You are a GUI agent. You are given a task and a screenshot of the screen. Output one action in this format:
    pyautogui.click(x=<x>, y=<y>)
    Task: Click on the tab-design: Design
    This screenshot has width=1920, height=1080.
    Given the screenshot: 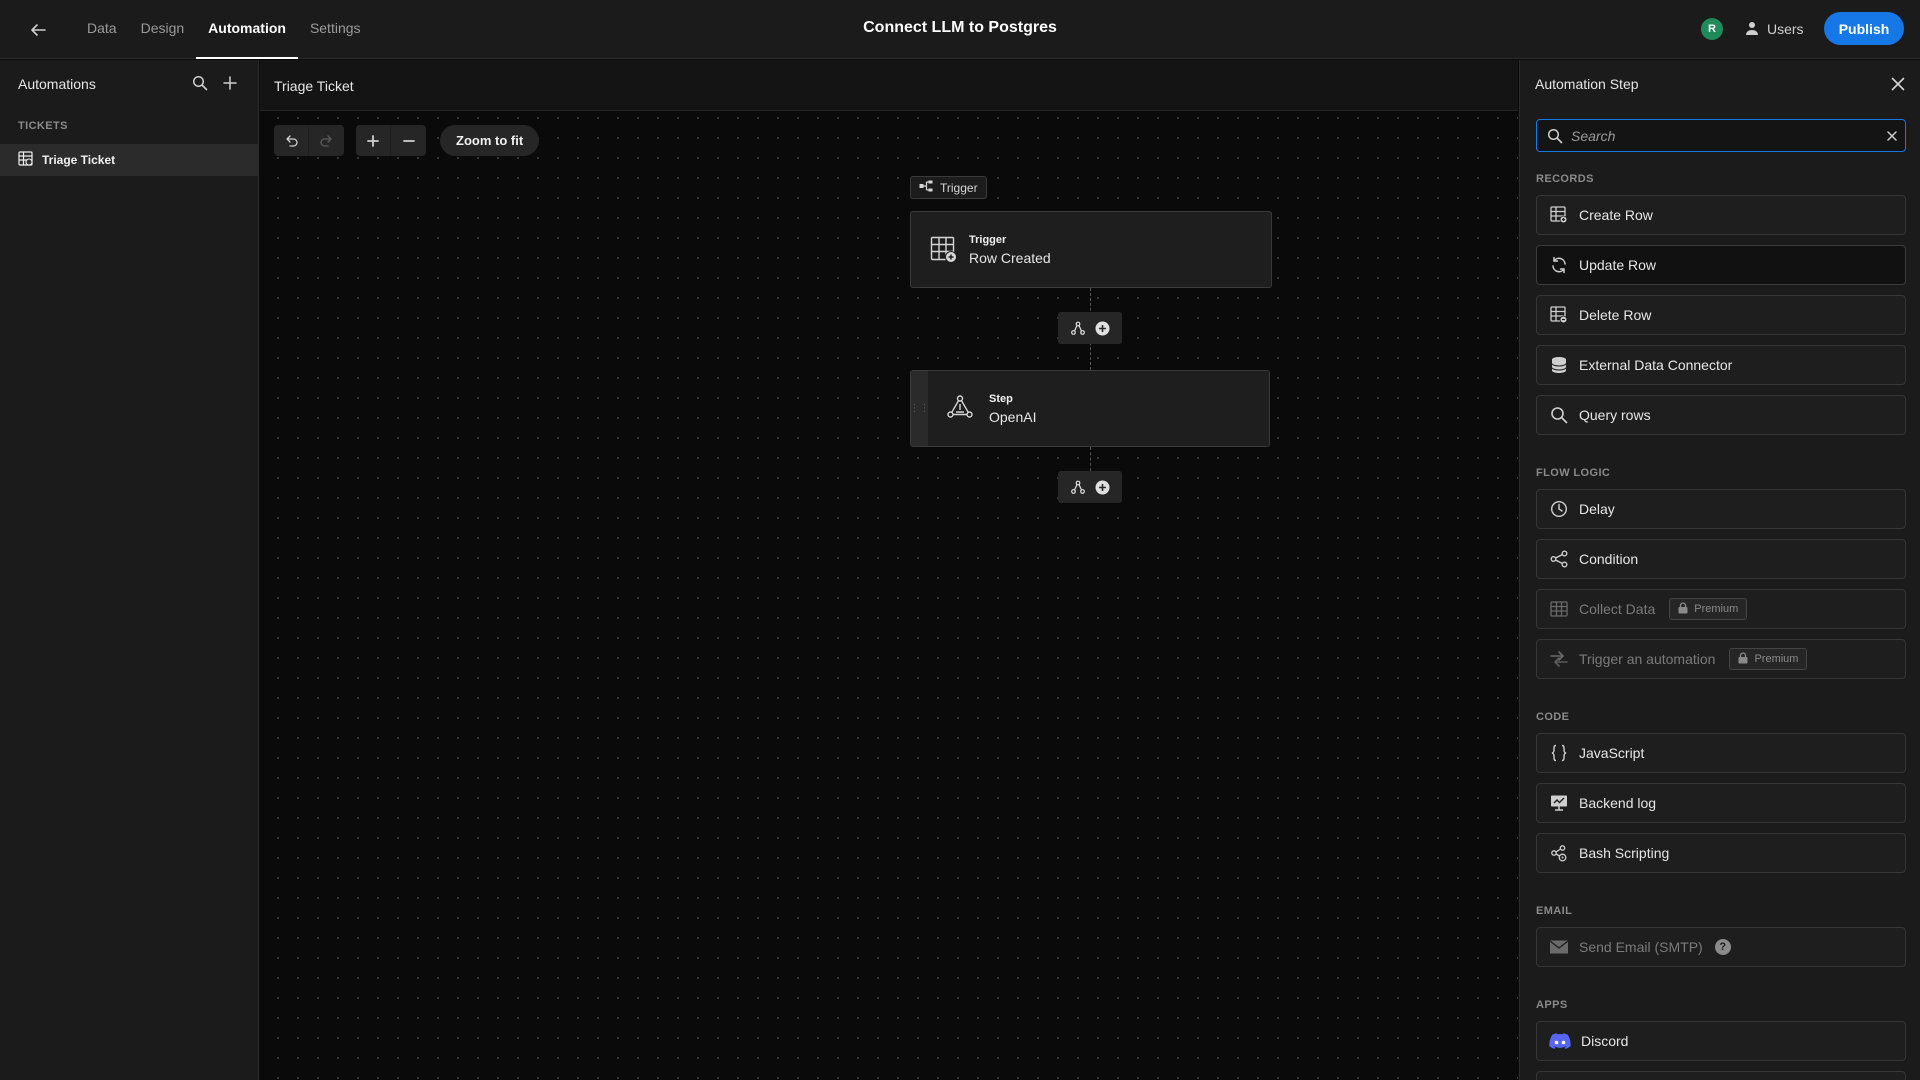 What is the action you would take?
    pyautogui.click(x=163, y=29)
    